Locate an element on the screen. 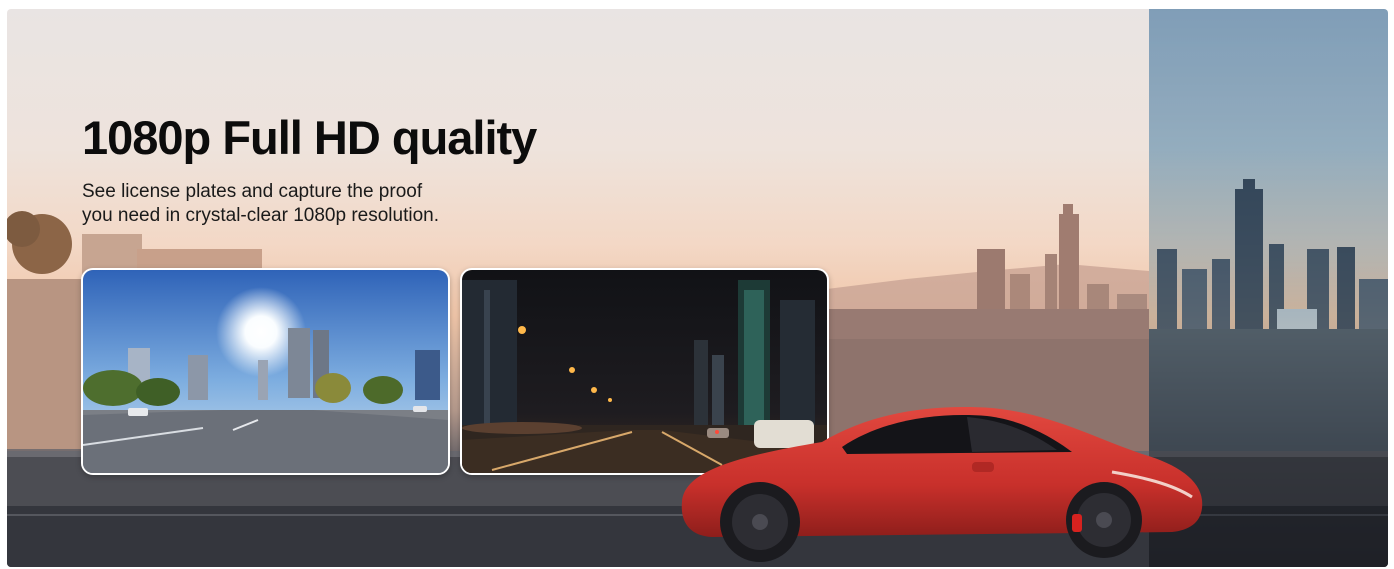  red-sports-car-image is located at coordinates (942, 484).